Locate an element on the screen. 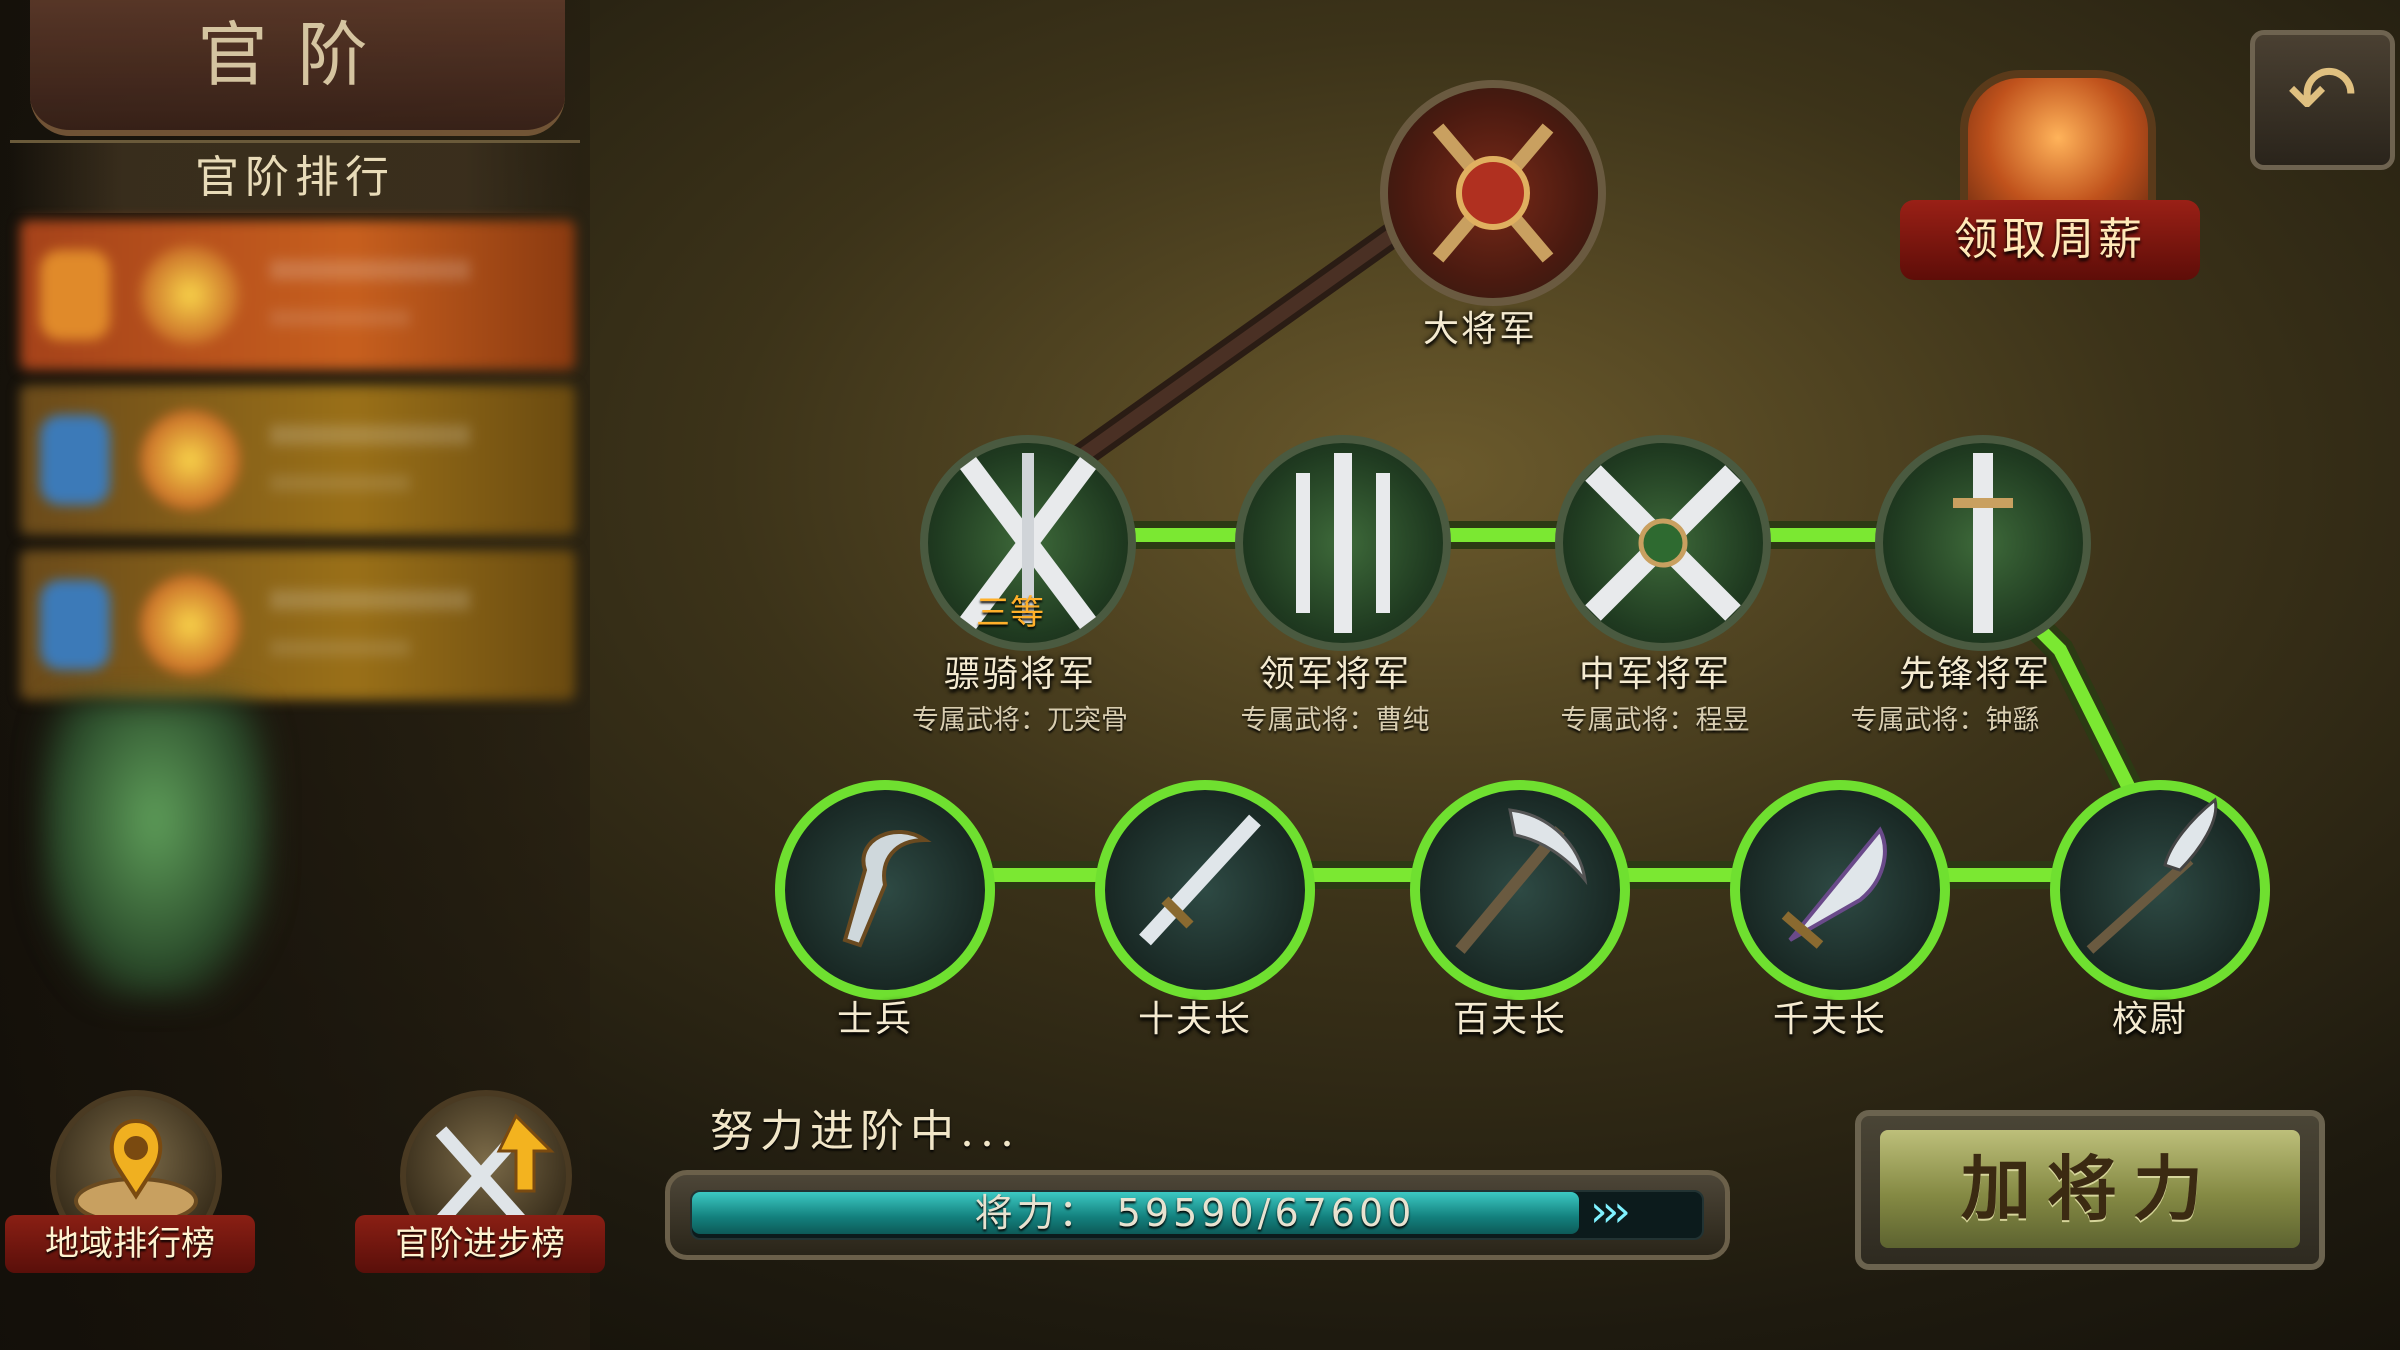 This screenshot has width=2400, height=1350. glaive-icon is located at coordinates (2152, 875).